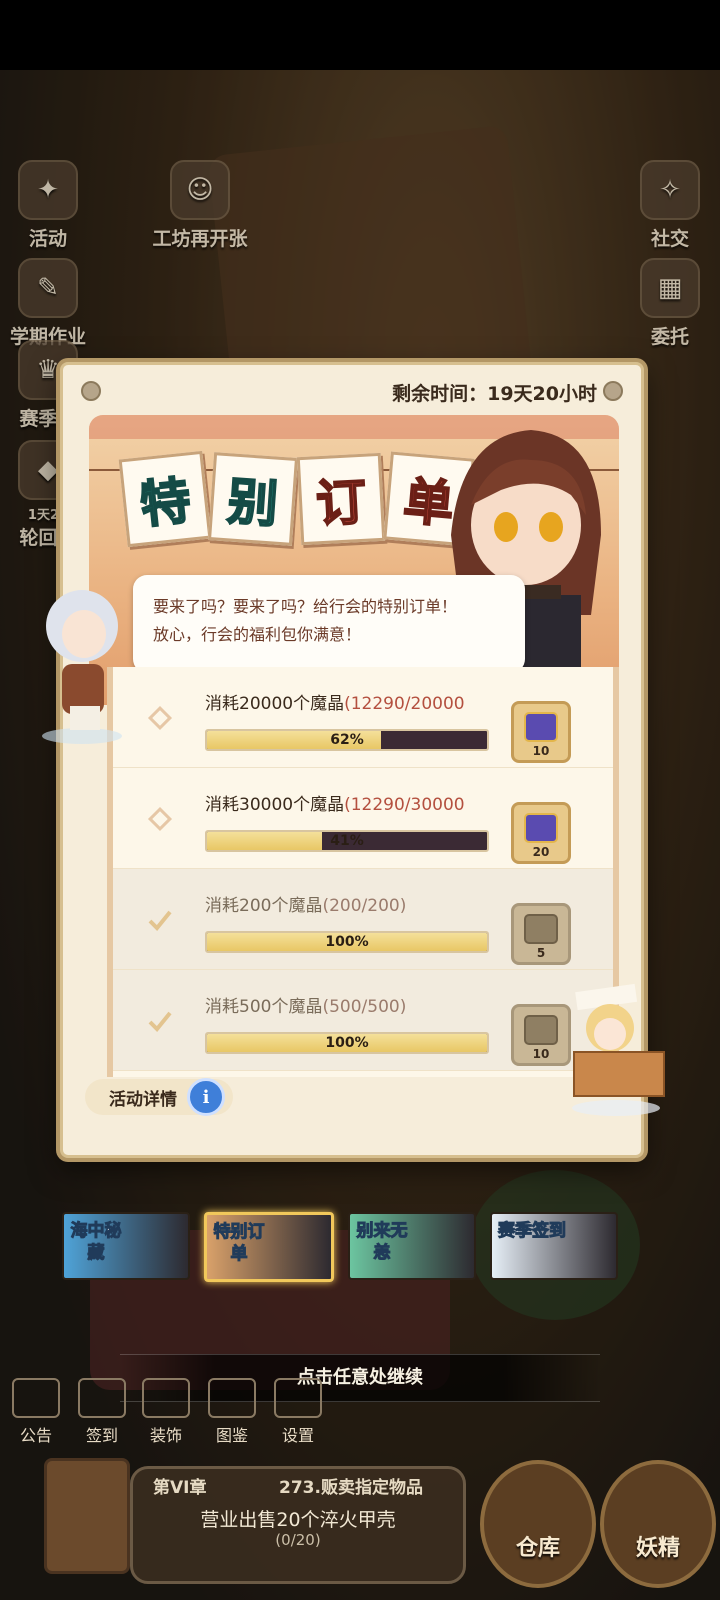  I want to click on quest-progress: (0/20), so click(298, 1540).